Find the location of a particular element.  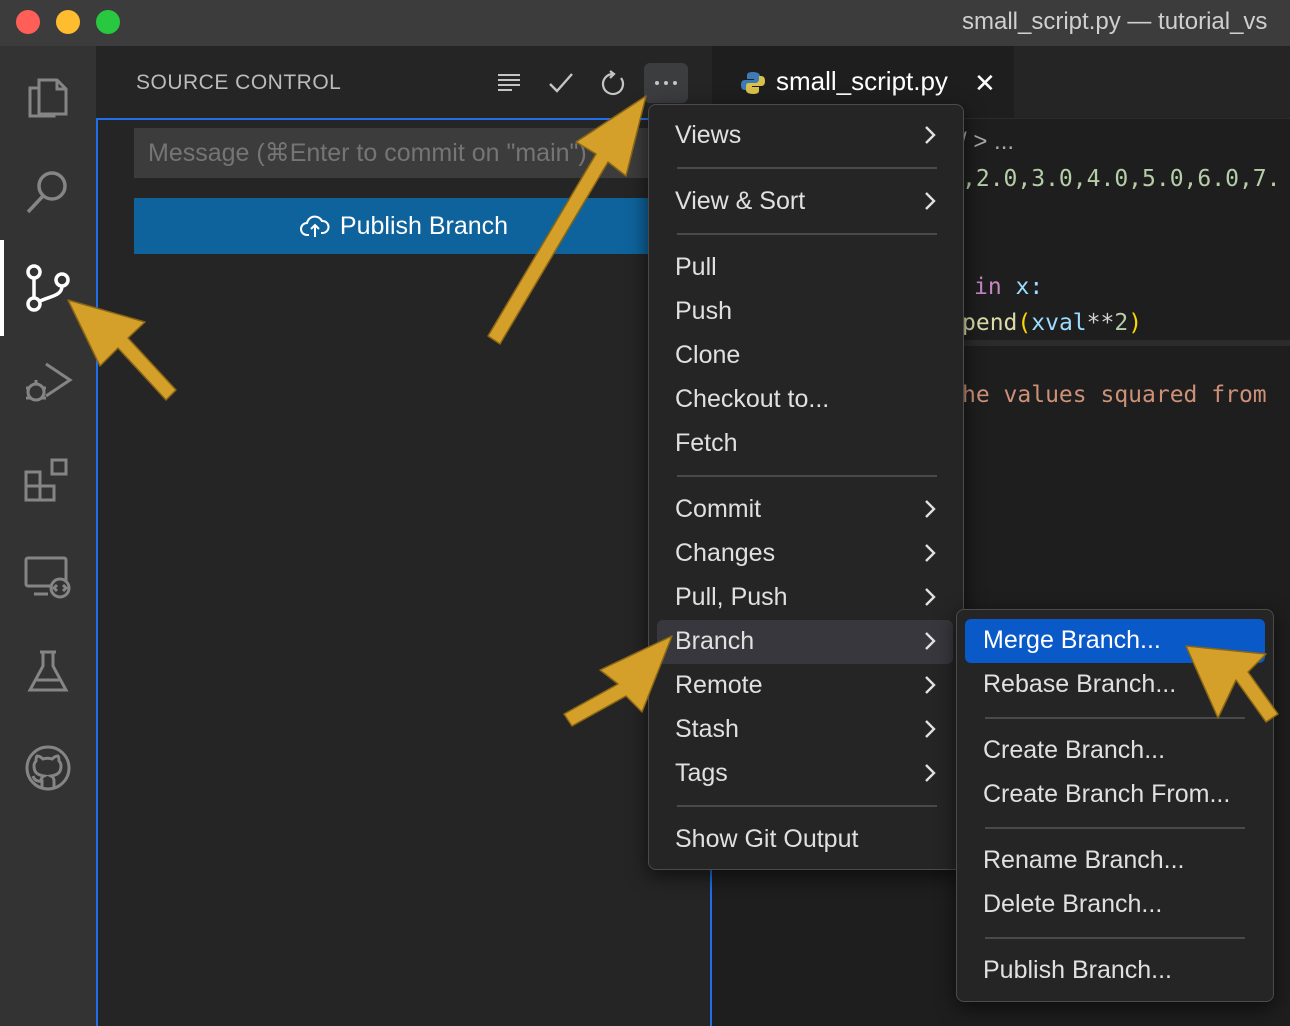

menu-item-label: View & Sort is located at coordinates (740, 201).